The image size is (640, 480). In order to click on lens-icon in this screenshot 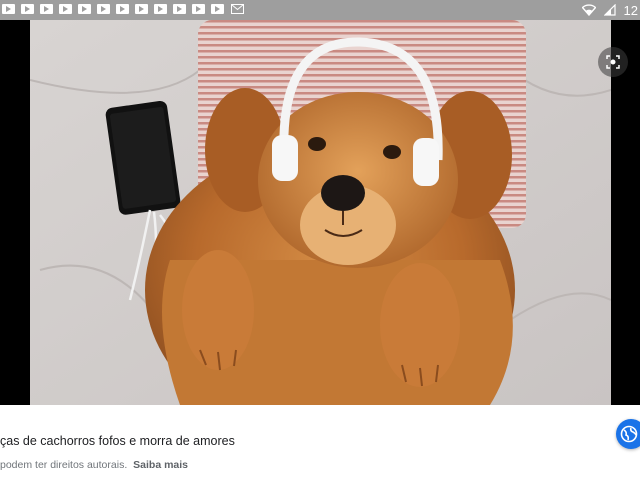, I will do `click(613, 62)`.